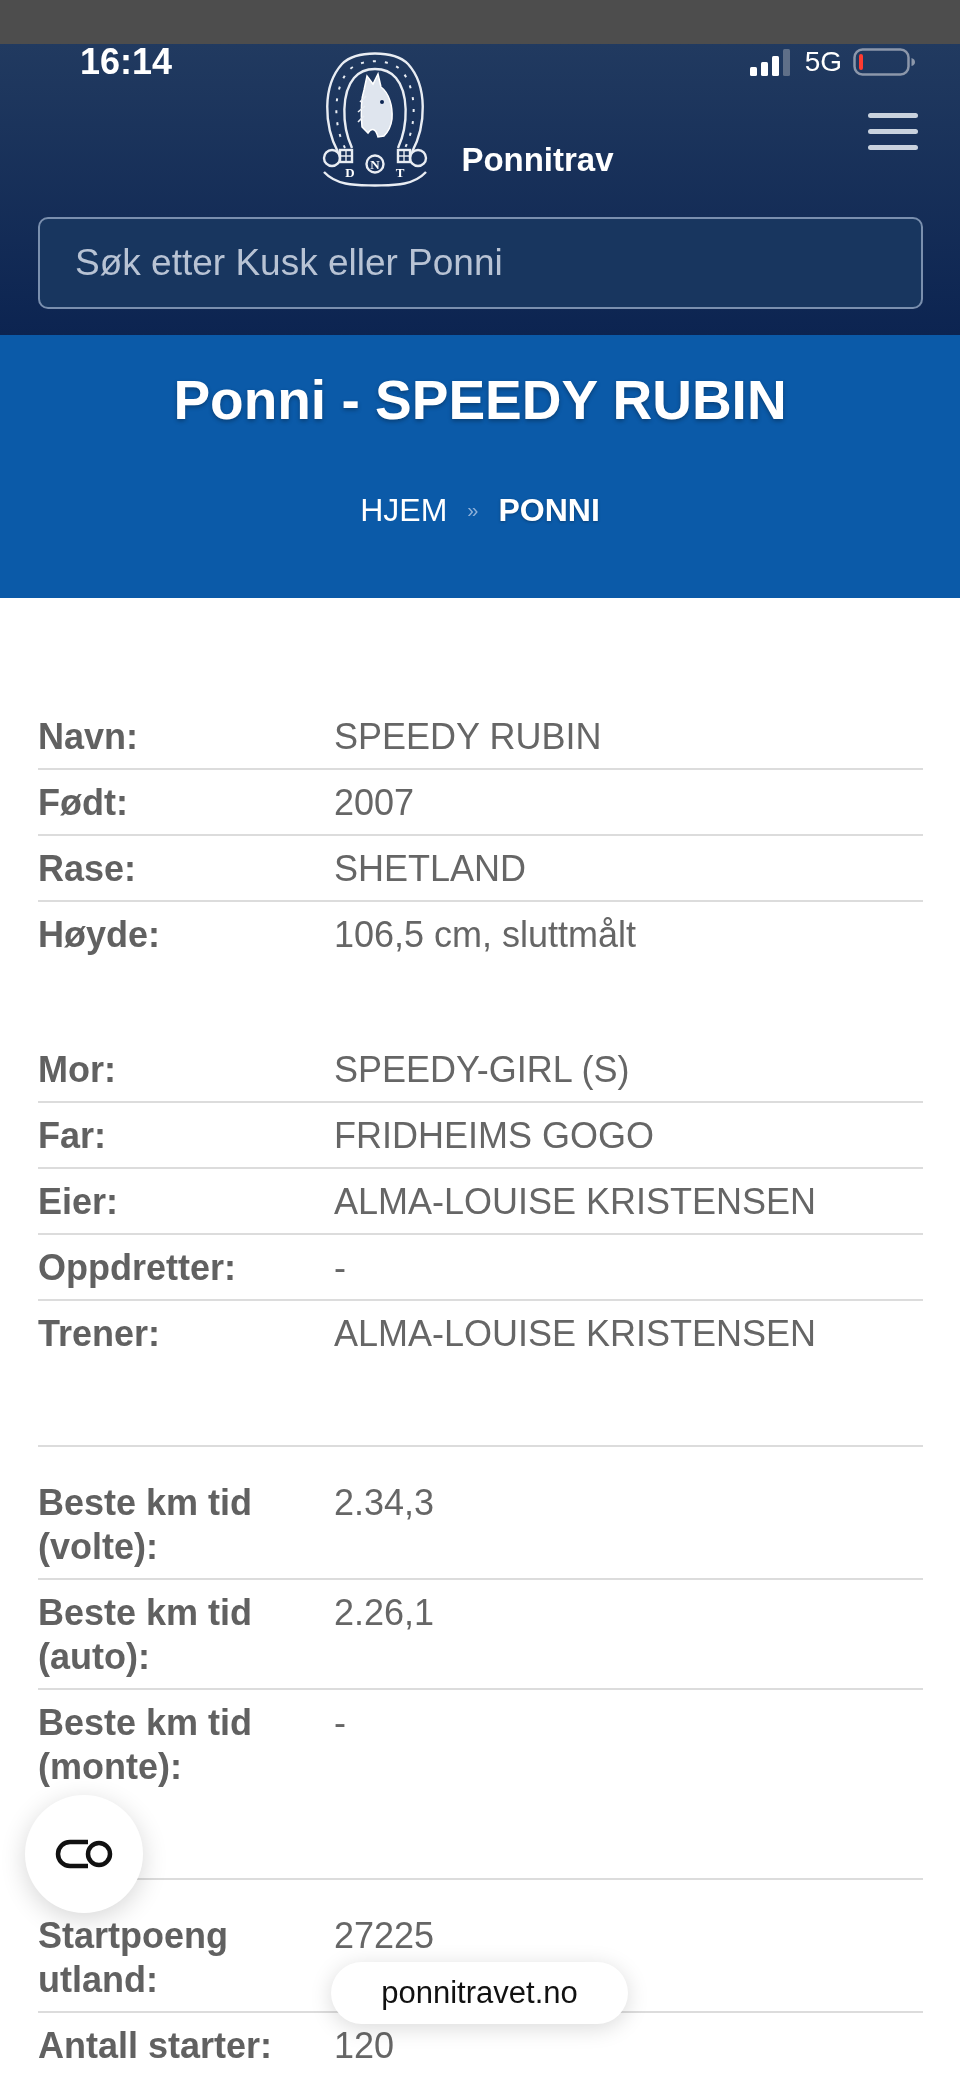 The width and height of the screenshot is (960, 2078). Describe the element at coordinates (385, 1503) in the screenshot. I see `field-value: 2.34,3` at that location.